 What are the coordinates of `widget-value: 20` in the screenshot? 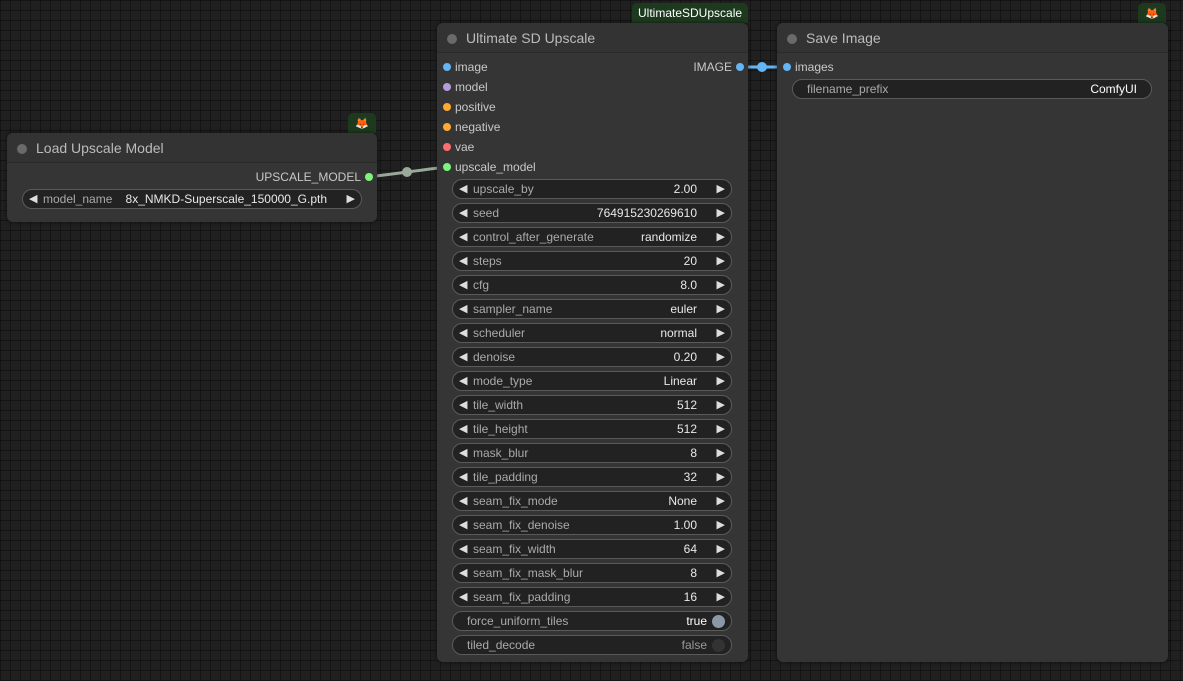 It's located at (690, 261).